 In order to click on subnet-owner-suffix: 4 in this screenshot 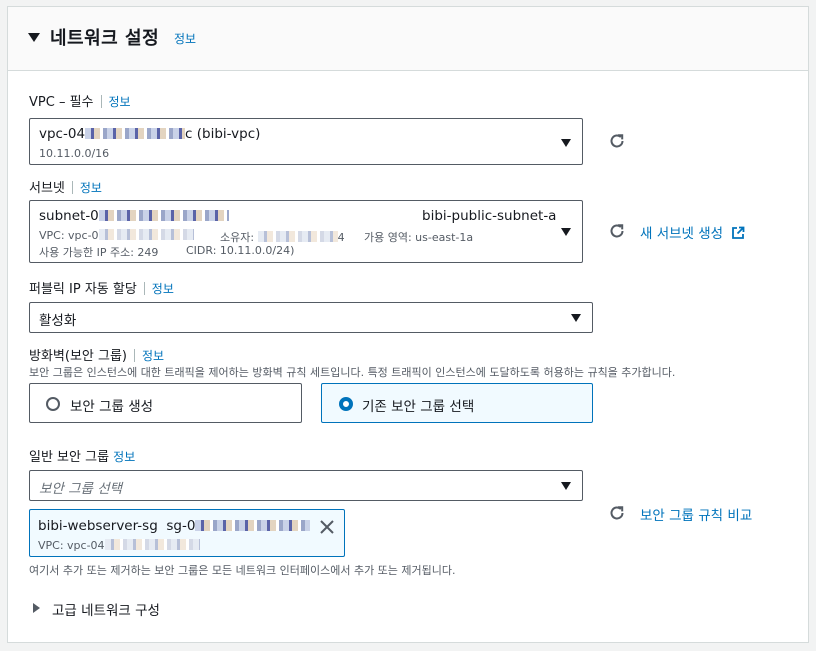, I will do `click(341, 237)`.